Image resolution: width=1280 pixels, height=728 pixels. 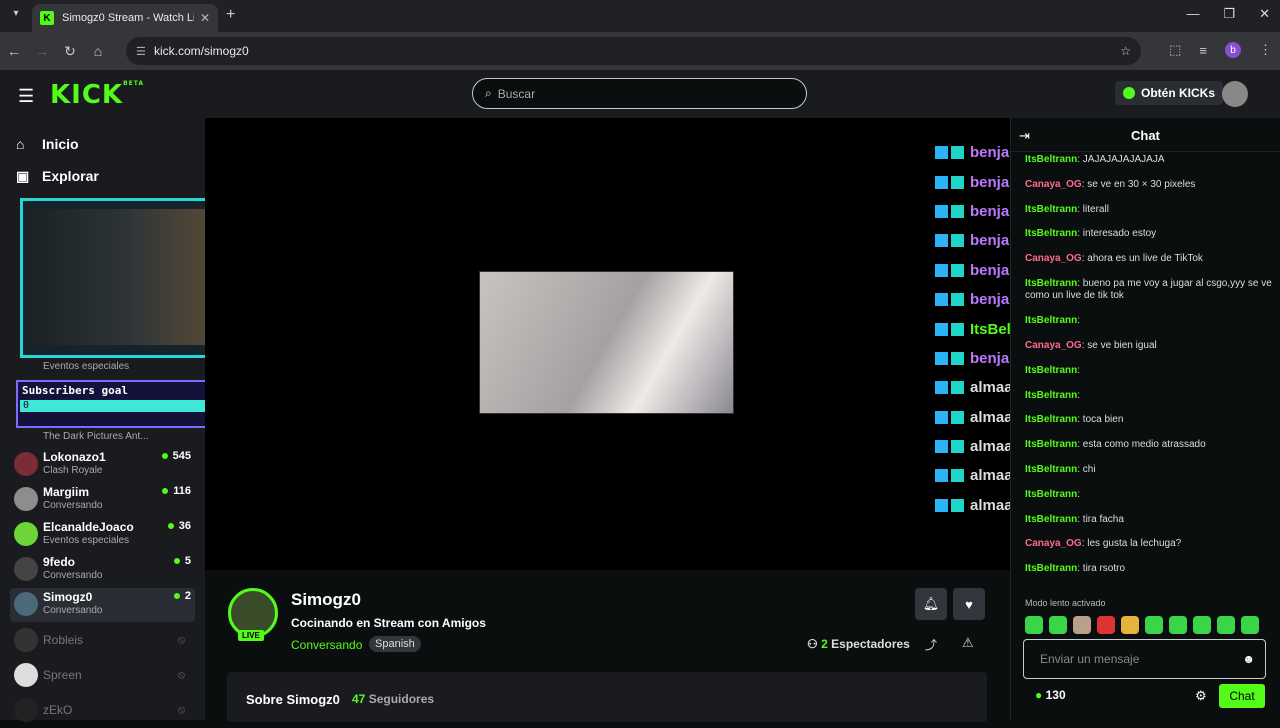 What do you see at coordinates (1050, 695) in the screenshot?
I see `channel-points: ● 130` at bounding box center [1050, 695].